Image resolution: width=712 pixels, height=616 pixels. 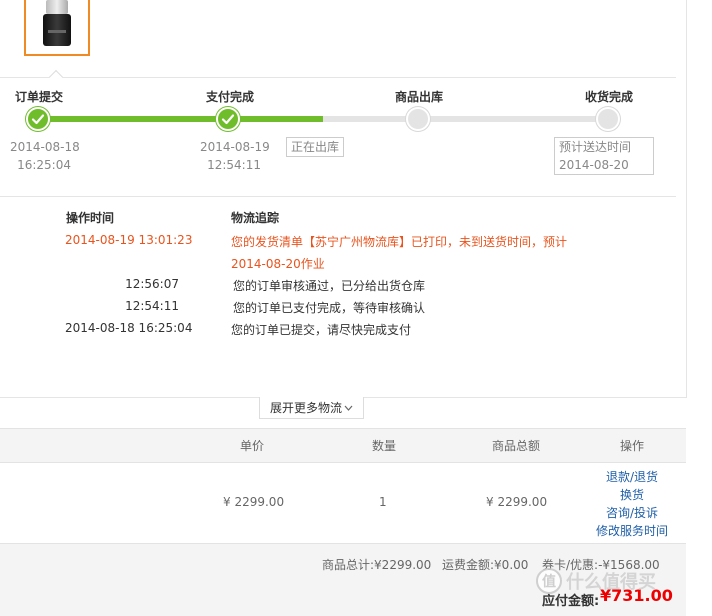 What do you see at coordinates (57, 31) in the screenshot?
I see `juicer-logo` at bounding box center [57, 31].